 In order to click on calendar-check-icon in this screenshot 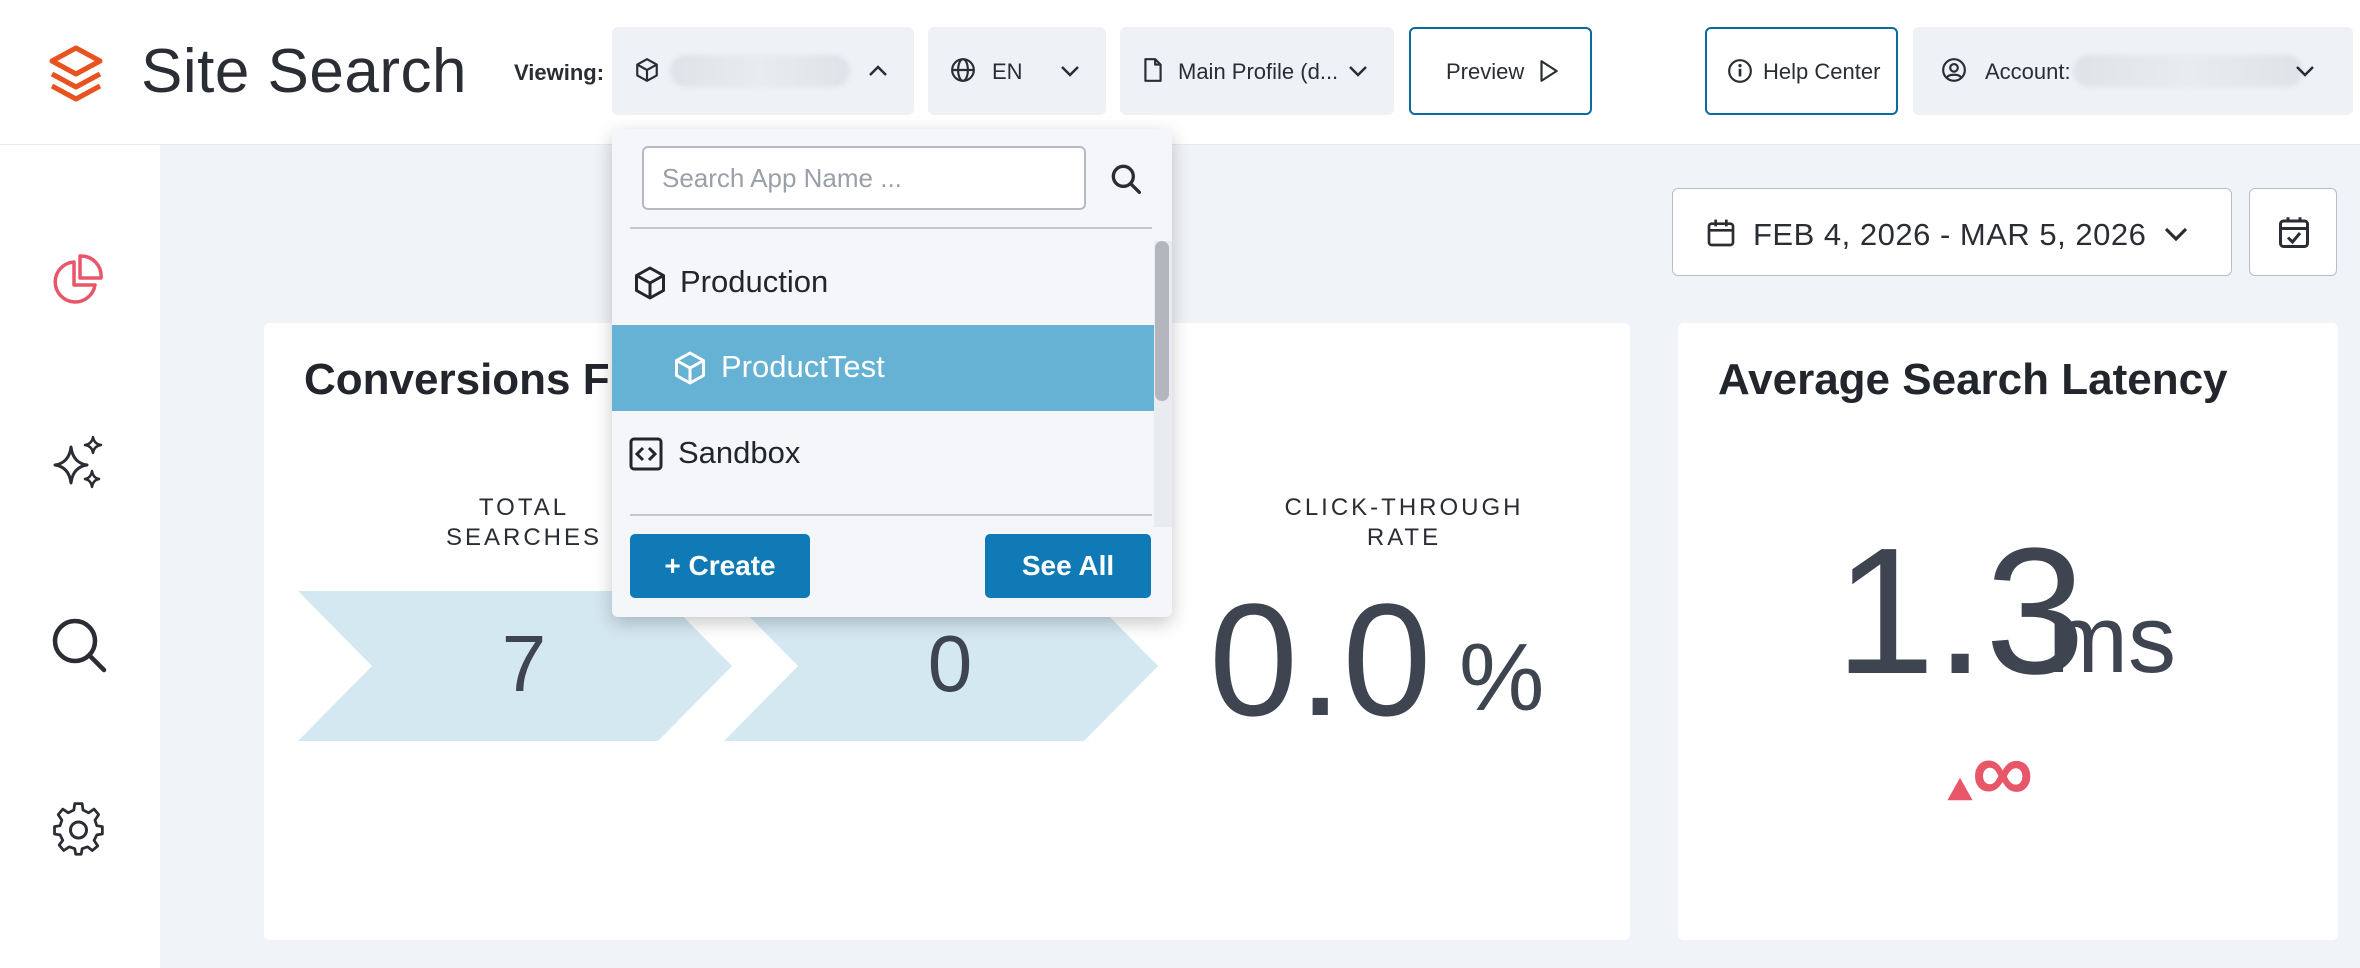, I will do `click(2294, 232)`.